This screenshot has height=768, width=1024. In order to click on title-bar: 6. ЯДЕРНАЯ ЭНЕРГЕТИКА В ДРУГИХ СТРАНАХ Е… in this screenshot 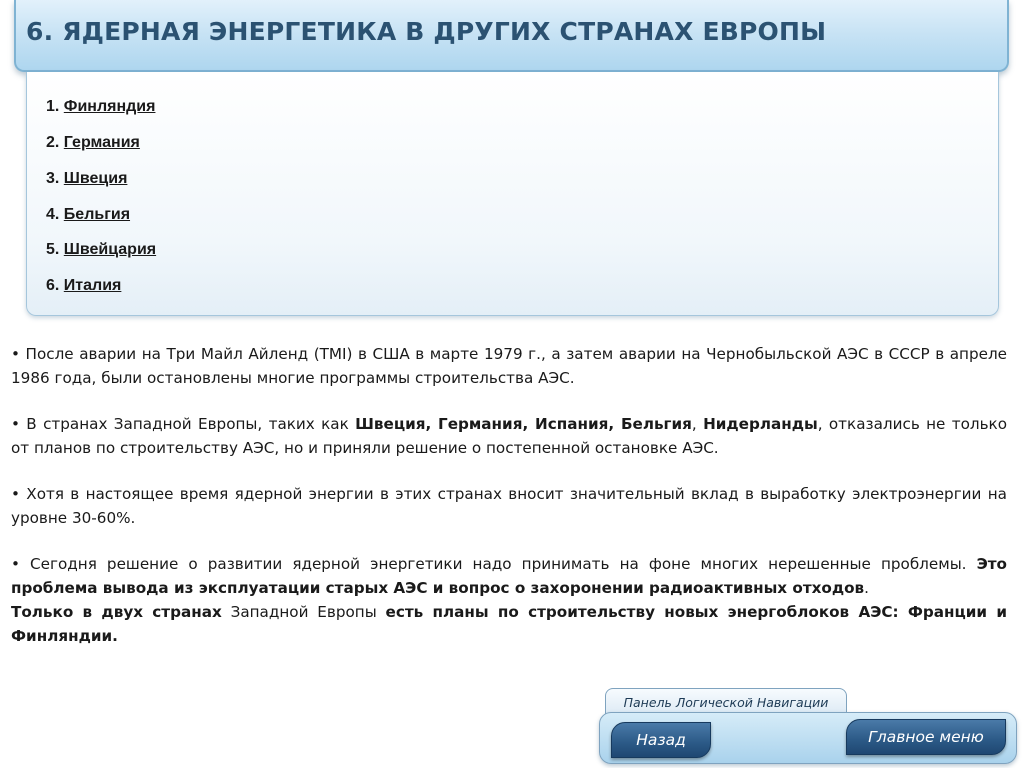, I will do `click(511, 36)`.